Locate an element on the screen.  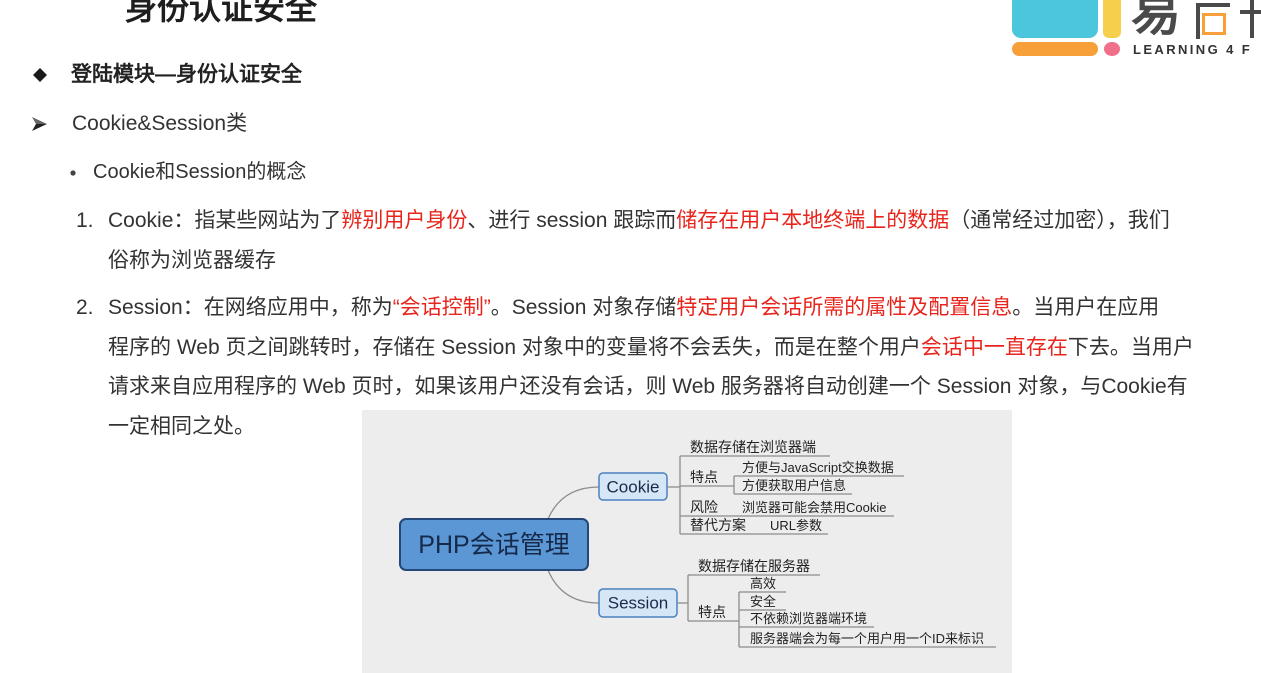
logo-pink-dot is located at coordinates (1112, 49).